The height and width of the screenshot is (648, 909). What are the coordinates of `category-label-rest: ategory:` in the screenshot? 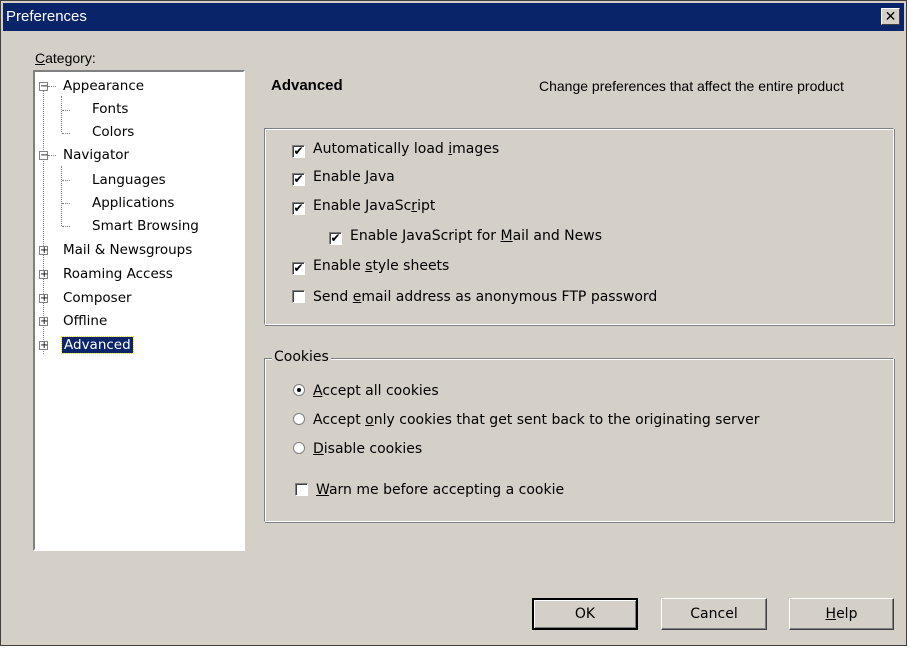 It's located at (70, 58).